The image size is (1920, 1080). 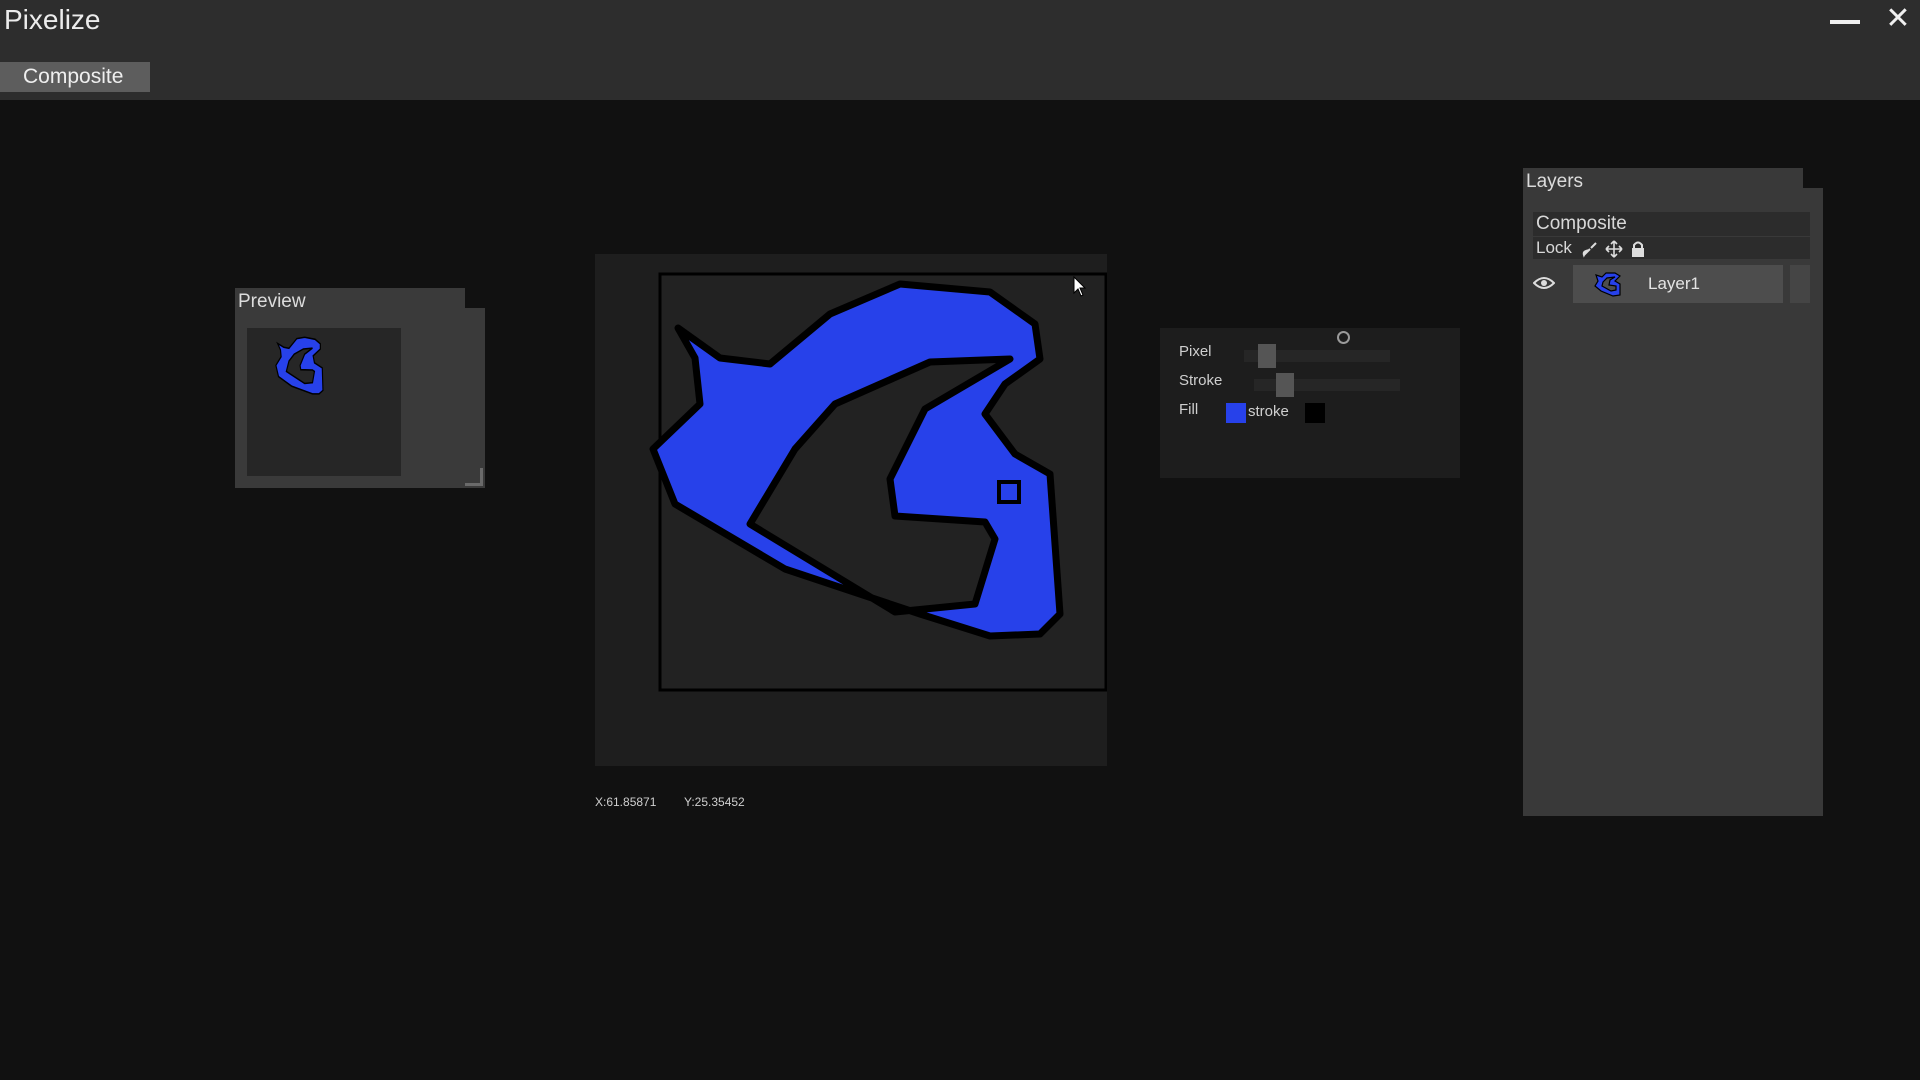 What do you see at coordinates (1315, 413) in the screenshot?
I see `stroke-color-swatch` at bounding box center [1315, 413].